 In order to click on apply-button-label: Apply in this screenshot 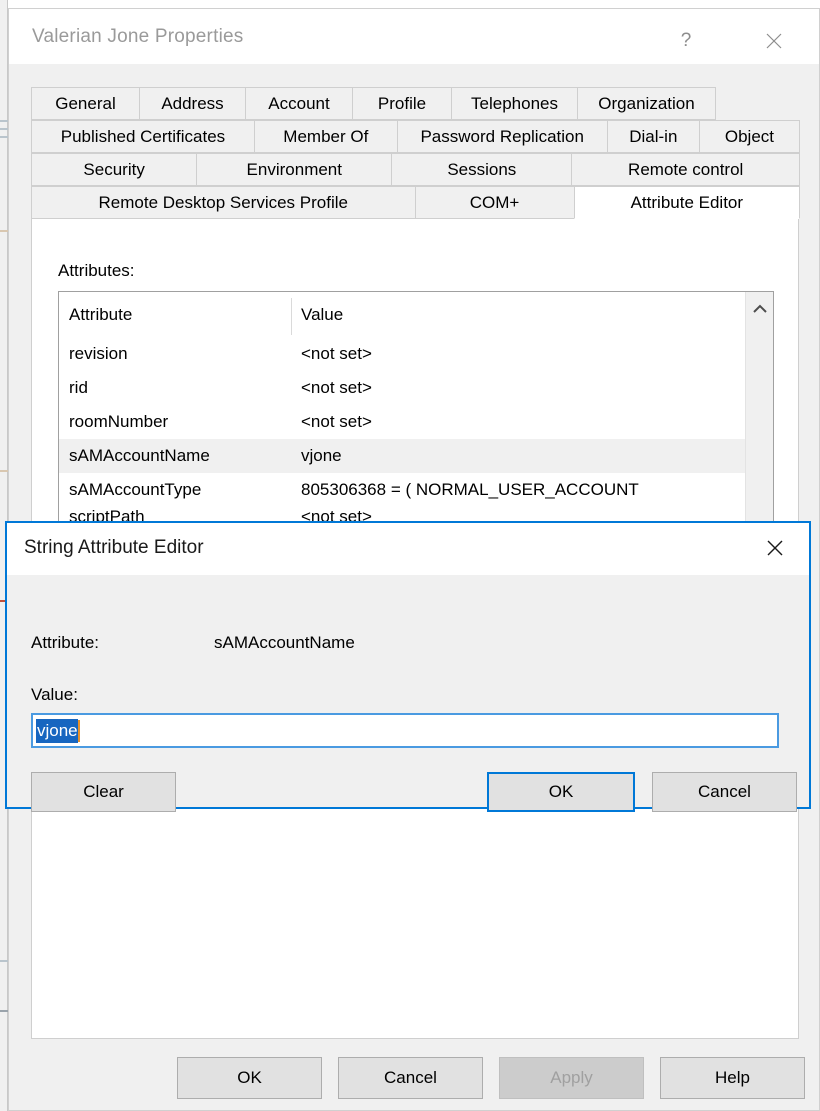, I will do `click(571, 1077)`.